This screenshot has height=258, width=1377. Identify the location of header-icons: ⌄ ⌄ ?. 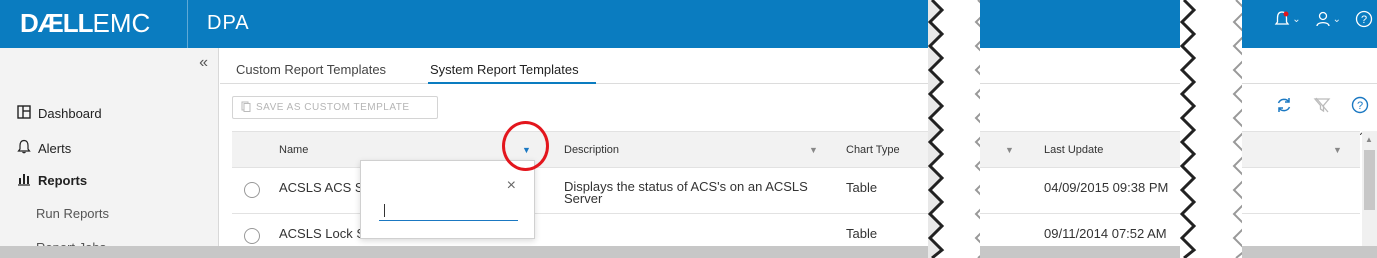
(1323, 19).